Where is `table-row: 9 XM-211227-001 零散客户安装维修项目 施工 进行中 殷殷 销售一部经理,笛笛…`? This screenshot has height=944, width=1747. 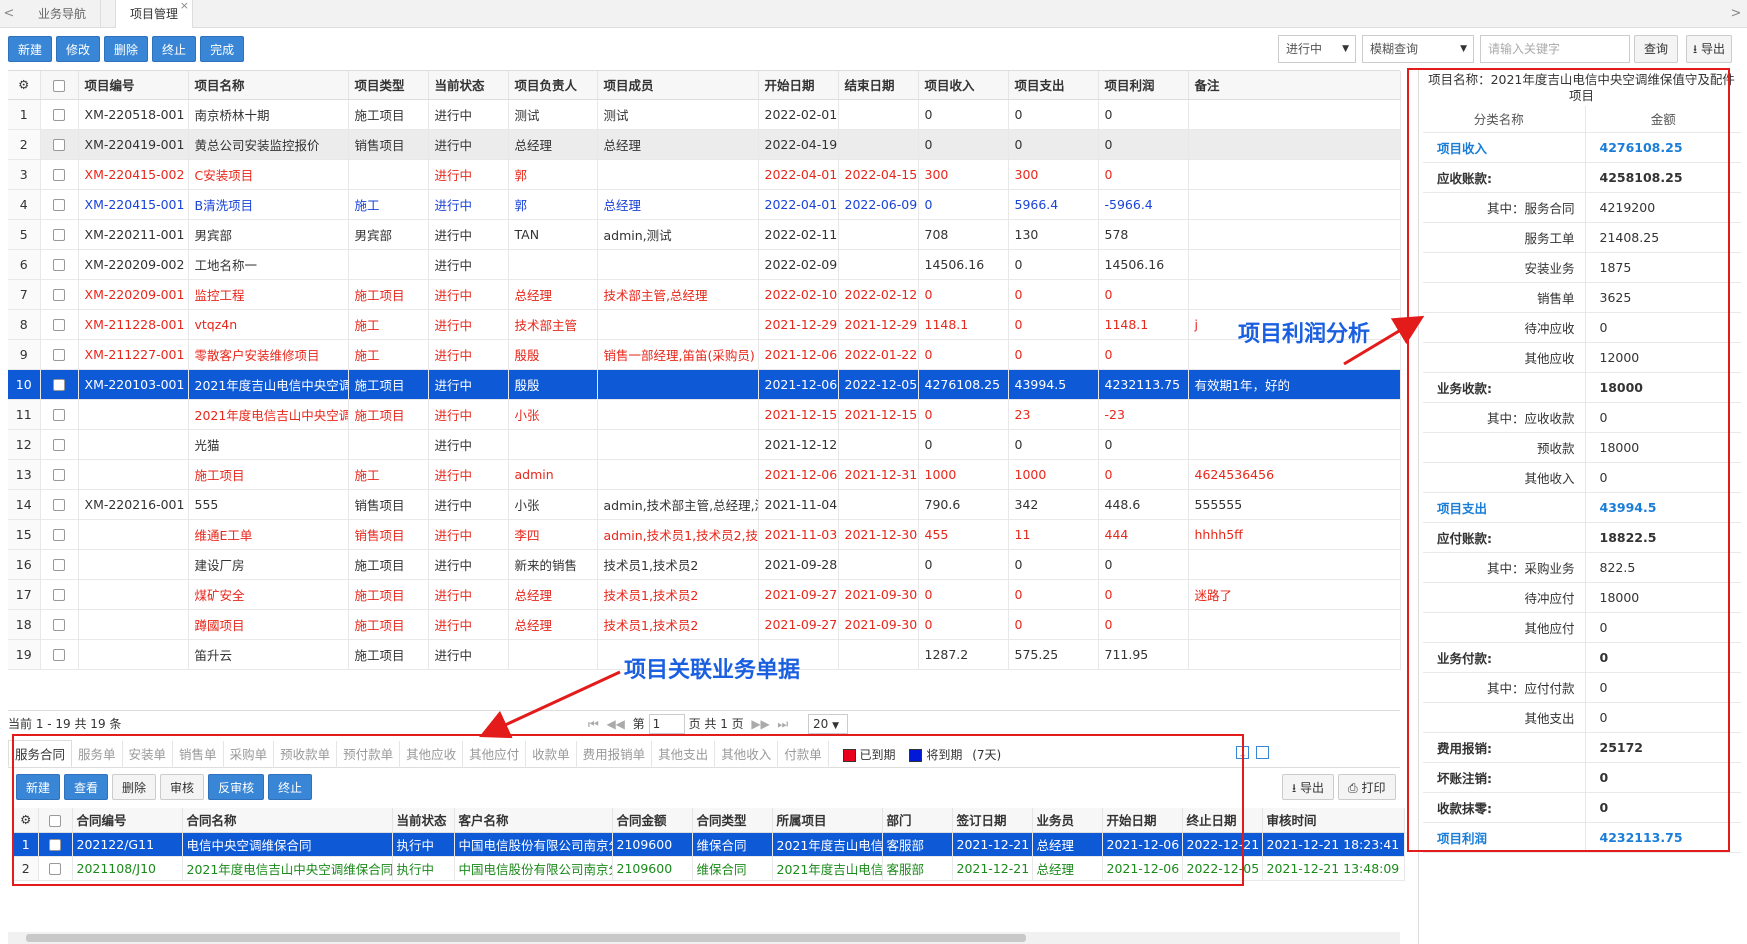
table-row: 9 XM-211227-001 零散客户安装维修项目 施工 进行中 殷殷 销售一部经理,笛笛… is located at coordinates (704, 354).